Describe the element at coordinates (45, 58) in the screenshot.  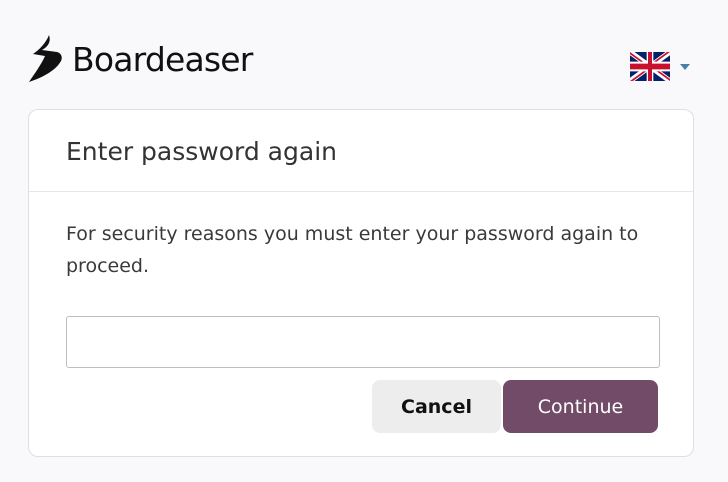
I see `boardeaser-logo-icon` at that location.